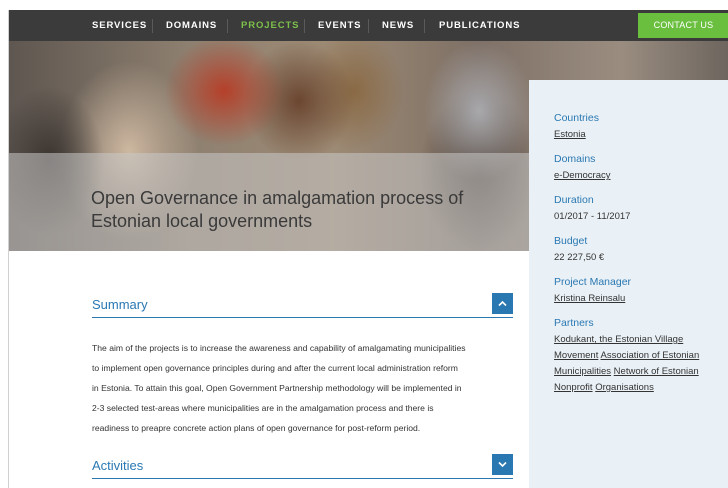  I want to click on summary-section-header: Summary, so click(302, 305).